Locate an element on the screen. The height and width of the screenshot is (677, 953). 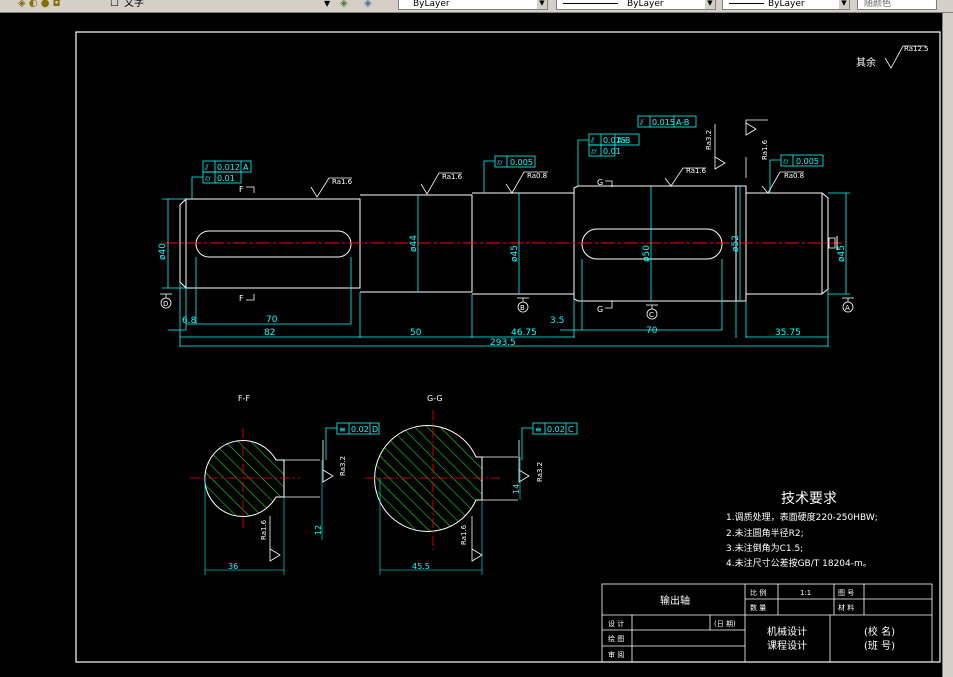
title-designer-label: 设 计 is located at coordinates (616, 623).